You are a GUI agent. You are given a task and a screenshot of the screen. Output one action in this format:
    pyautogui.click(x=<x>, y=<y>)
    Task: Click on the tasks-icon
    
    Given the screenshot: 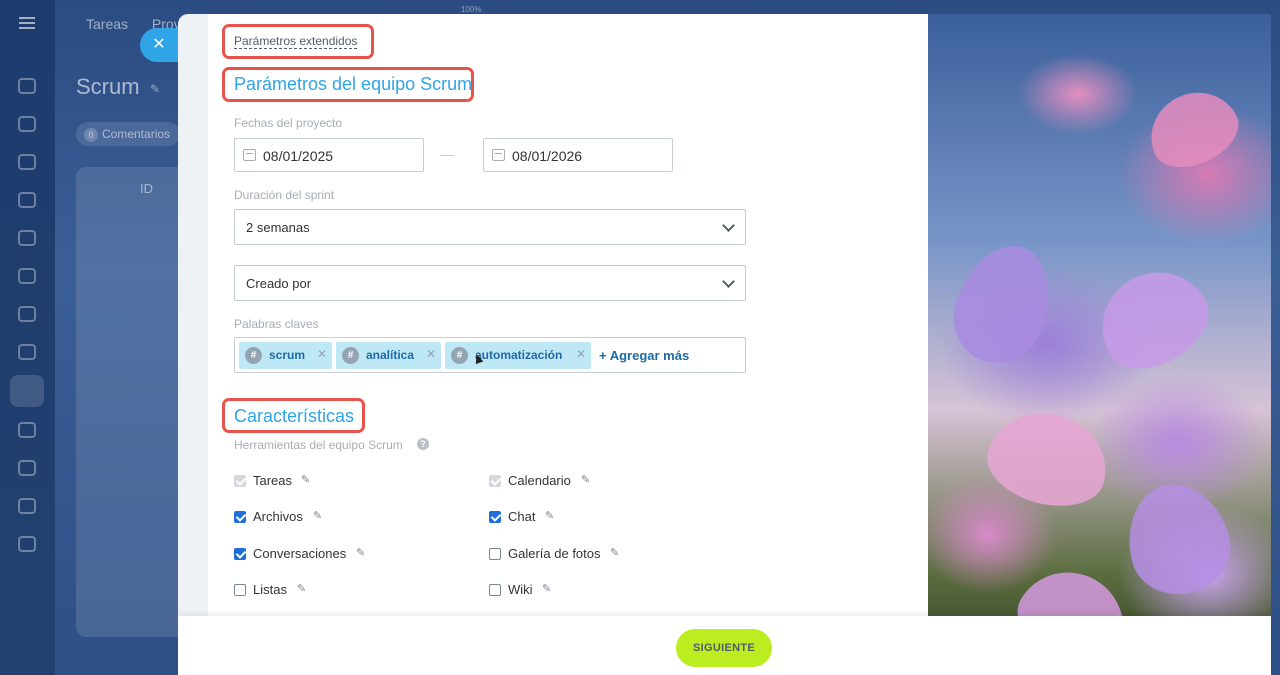 What is the action you would take?
    pyautogui.click(x=27, y=391)
    